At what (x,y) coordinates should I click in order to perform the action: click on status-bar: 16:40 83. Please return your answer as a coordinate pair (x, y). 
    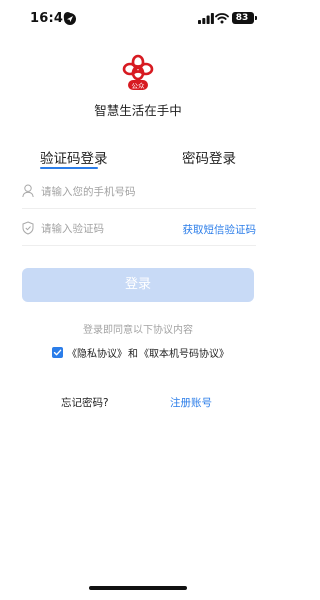
    Looking at the image, I should click on (138, 19).